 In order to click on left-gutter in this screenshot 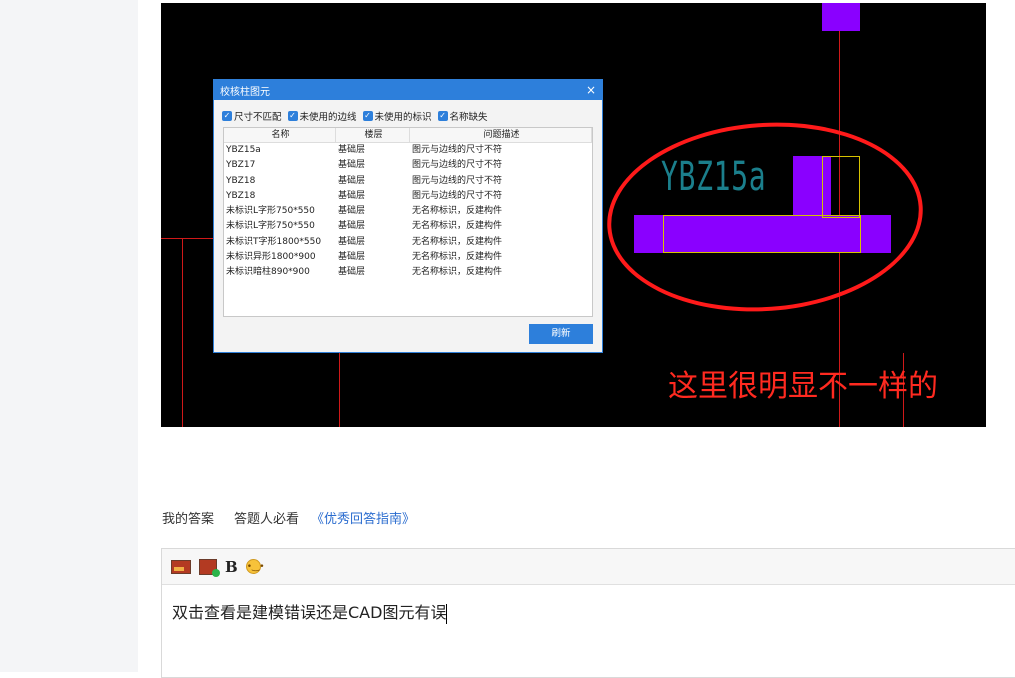, I will do `click(69, 336)`.